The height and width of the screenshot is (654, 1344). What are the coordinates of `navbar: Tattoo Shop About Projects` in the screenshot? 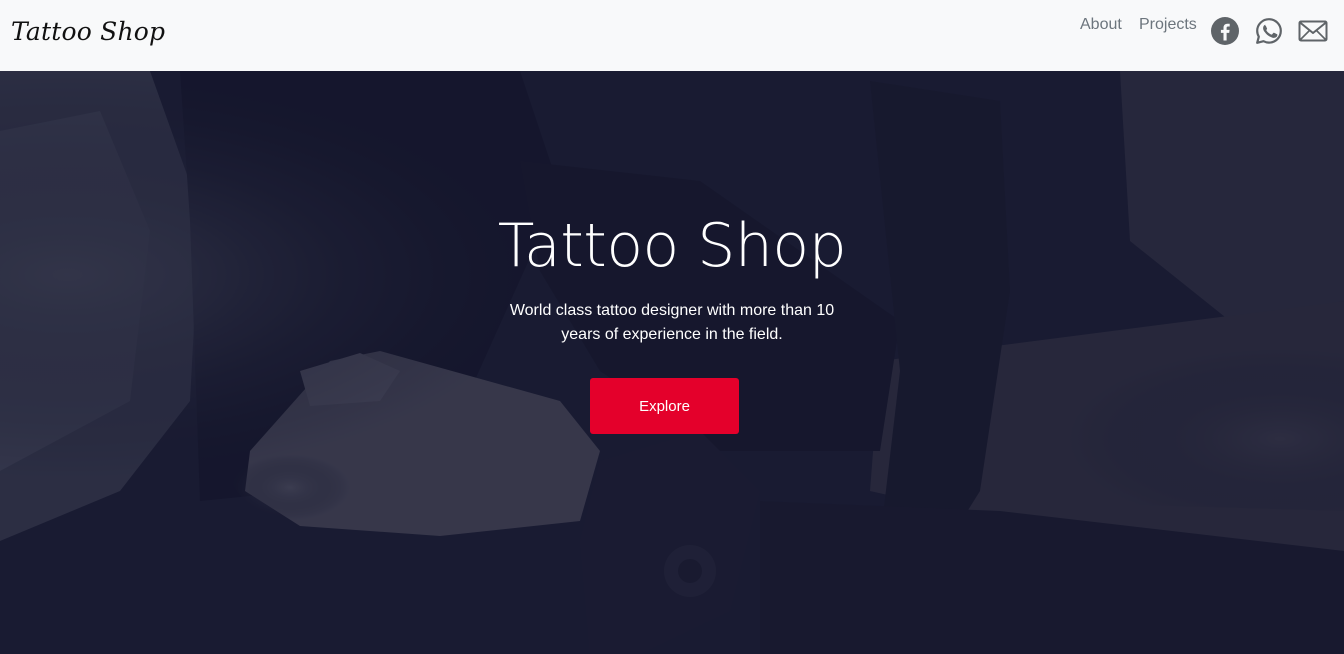 It's located at (672, 35).